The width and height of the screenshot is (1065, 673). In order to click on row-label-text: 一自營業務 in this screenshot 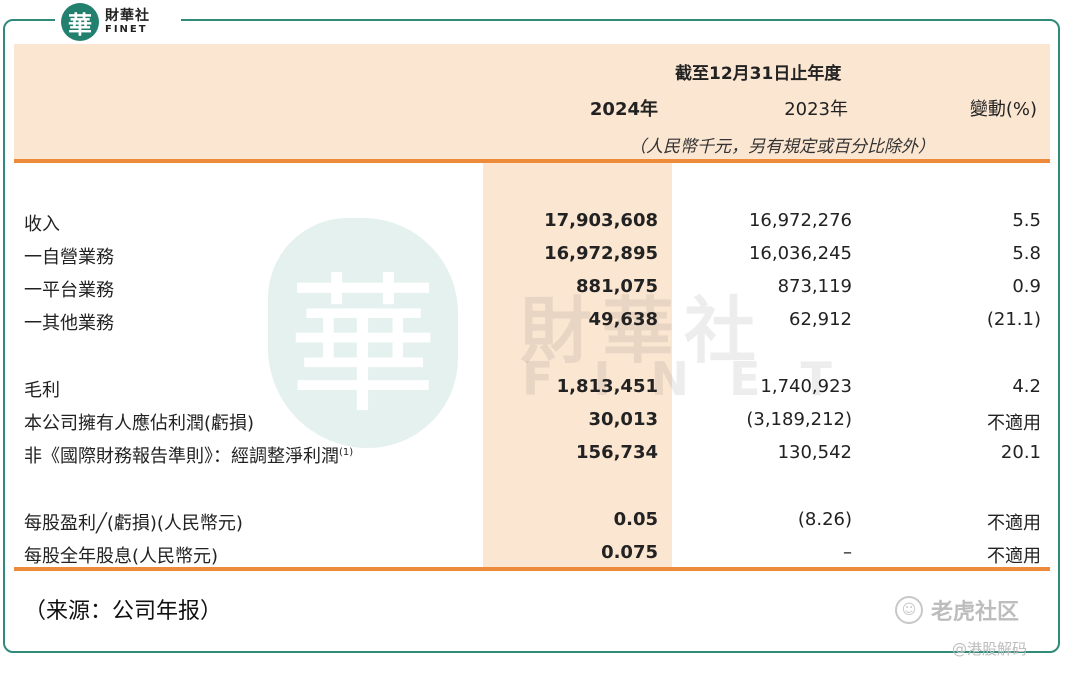, I will do `click(69, 257)`.